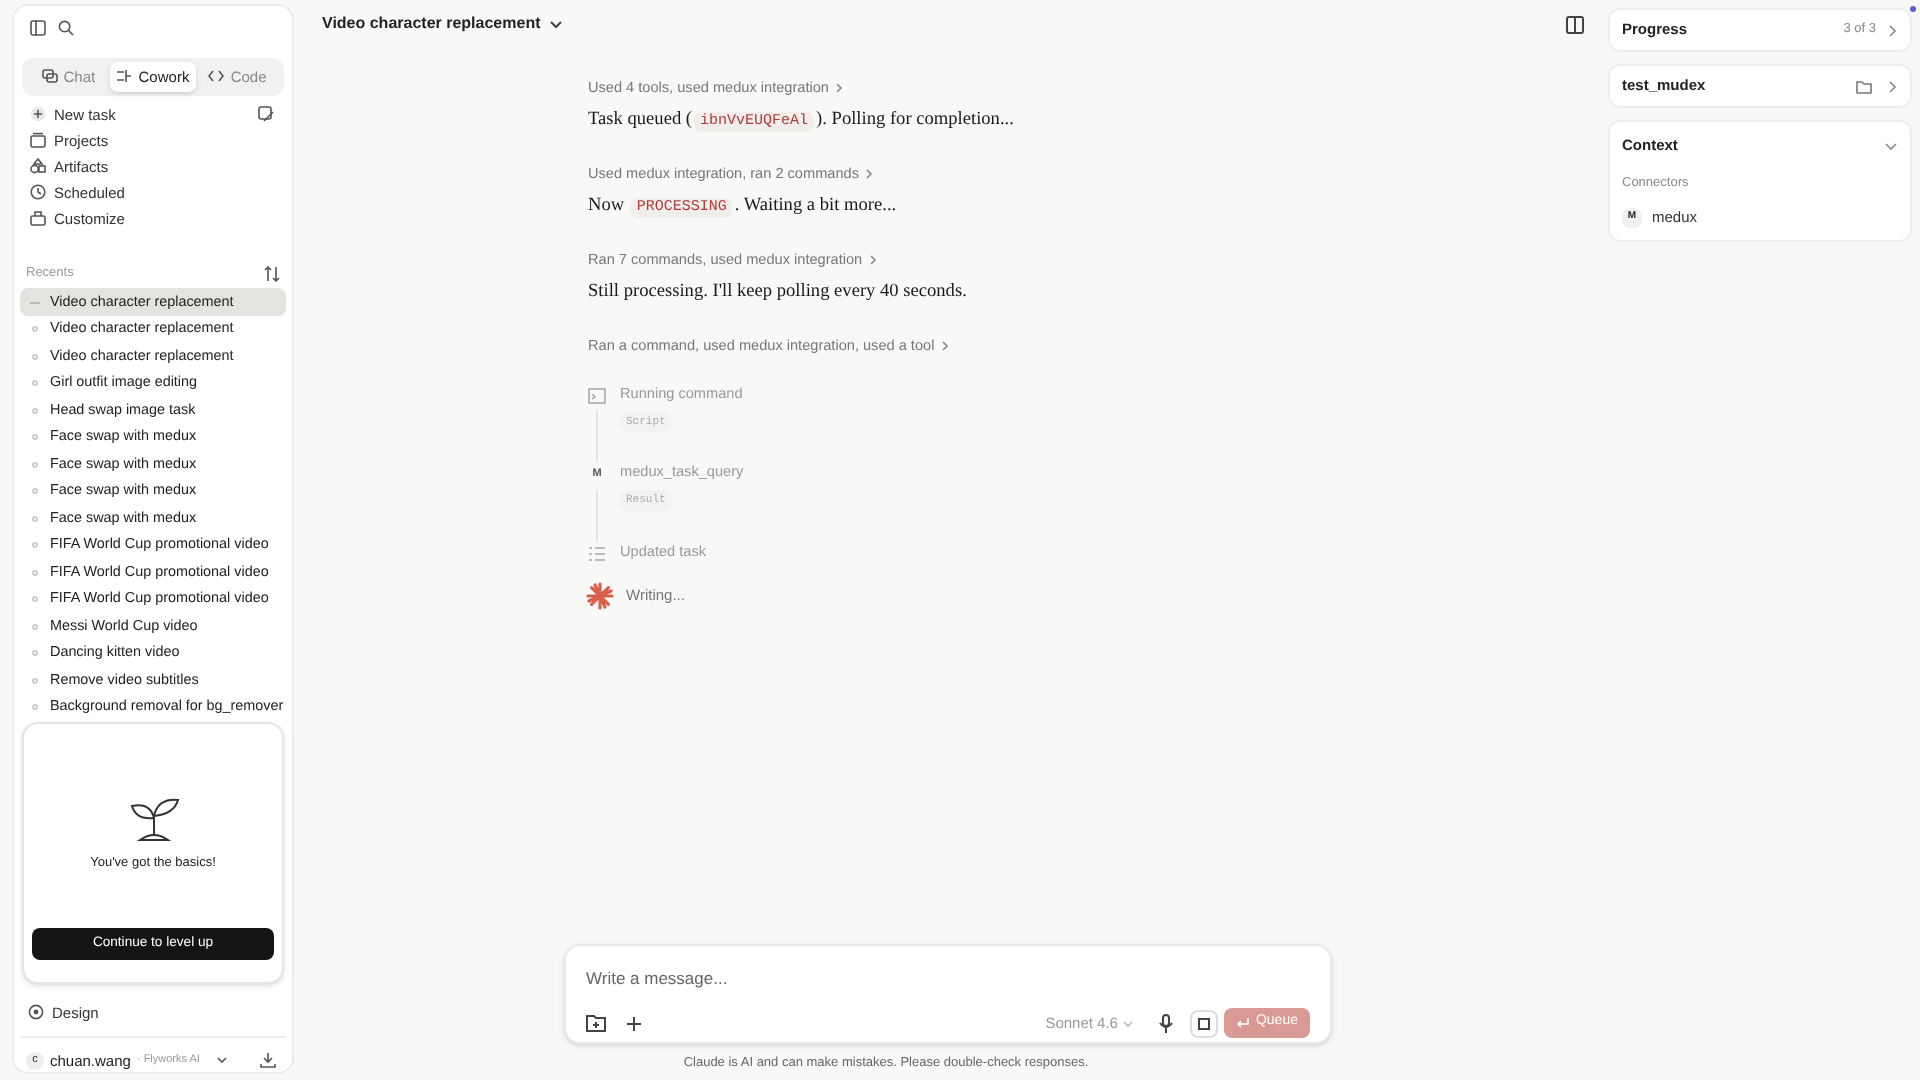  What do you see at coordinates (268, 1060) in the screenshot?
I see `download-icon` at bounding box center [268, 1060].